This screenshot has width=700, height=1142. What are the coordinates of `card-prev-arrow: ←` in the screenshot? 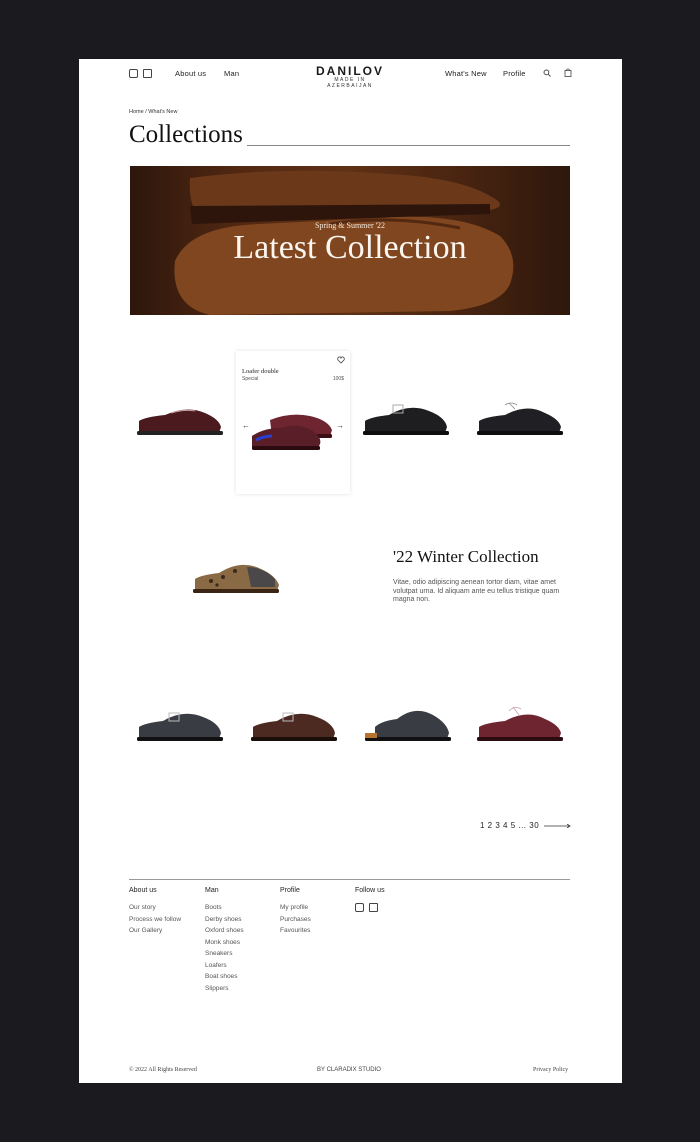 It's located at (246, 425).